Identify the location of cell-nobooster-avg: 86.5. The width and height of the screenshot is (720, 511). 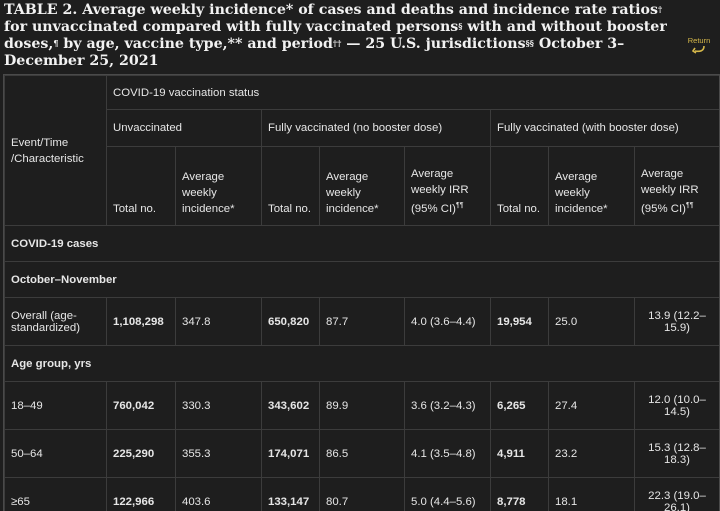
(362, 454).